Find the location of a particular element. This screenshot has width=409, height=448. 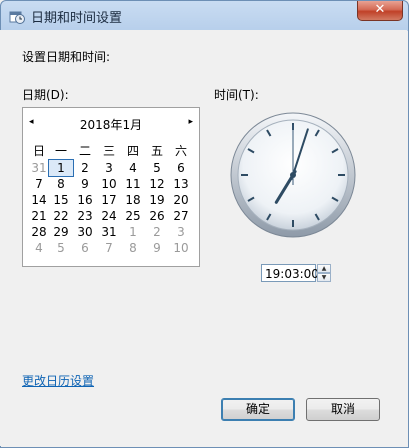

time-spinner: ▲ ▼ is located at coordinates (324, 273).